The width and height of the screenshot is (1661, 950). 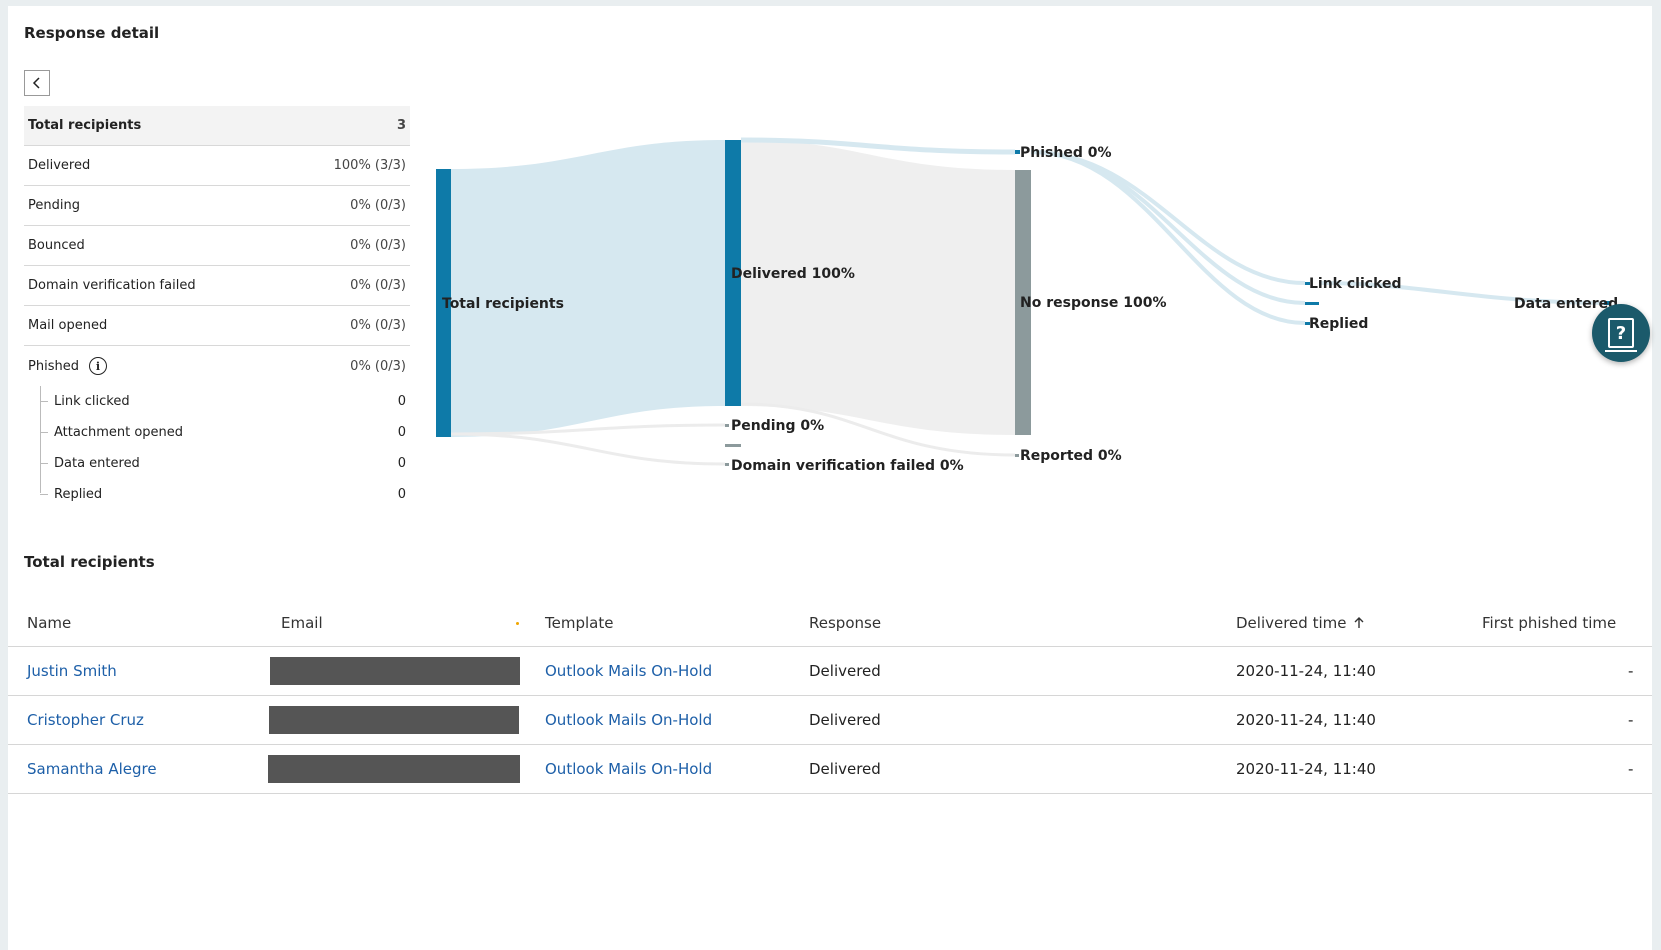 I want to click on flow-delivered-to-no-response, so click(x=878, y=287).